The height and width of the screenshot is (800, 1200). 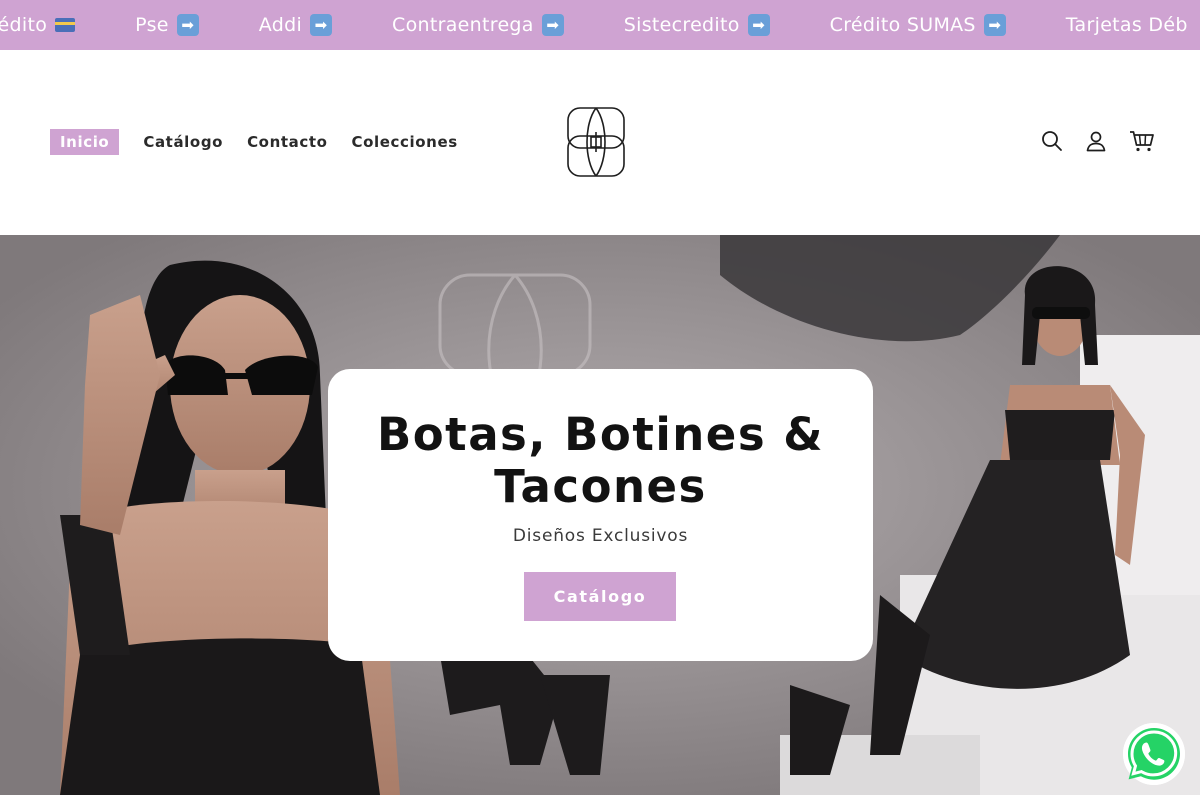 I want to click on whatsapp-icon, so click(x=1154, y=754).